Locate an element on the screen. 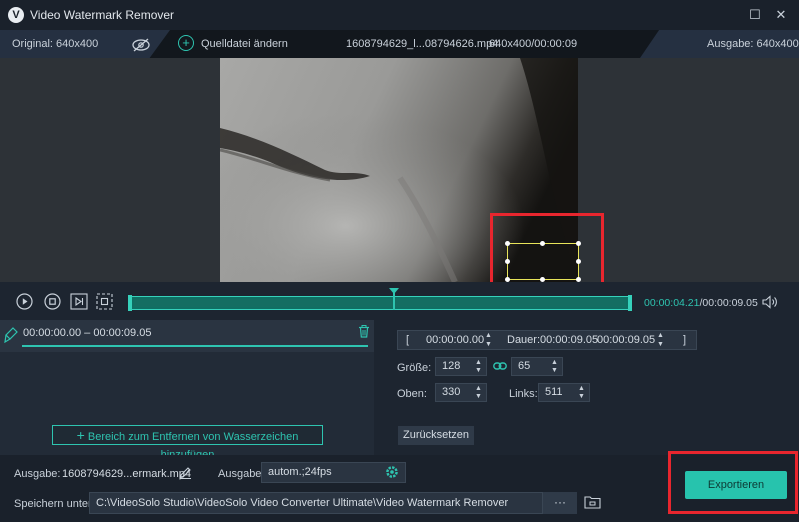  size-label: Größe: is located at coordinates (414, 368).